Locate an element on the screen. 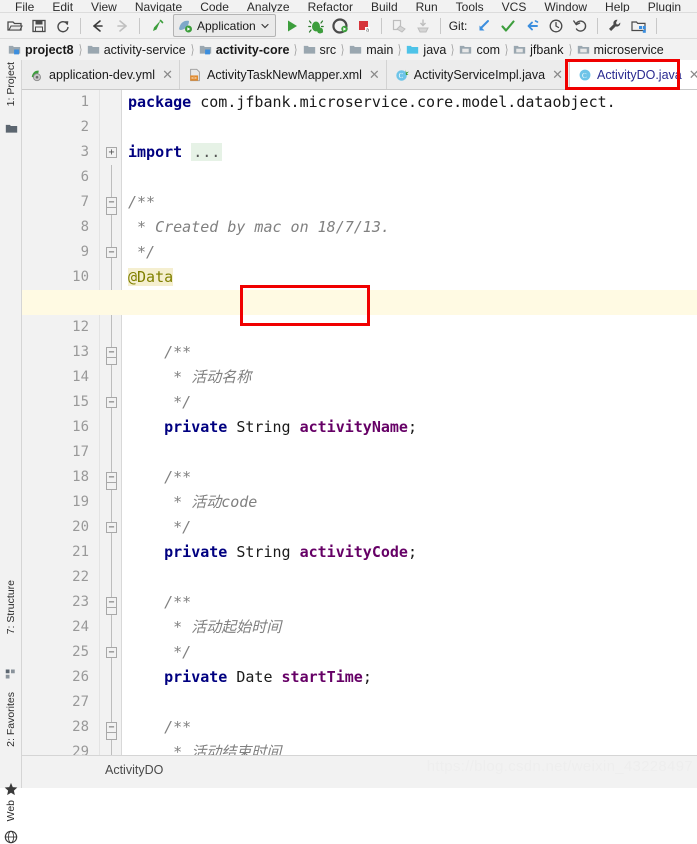  synchronize-icon is located at coordinates (63, 26).